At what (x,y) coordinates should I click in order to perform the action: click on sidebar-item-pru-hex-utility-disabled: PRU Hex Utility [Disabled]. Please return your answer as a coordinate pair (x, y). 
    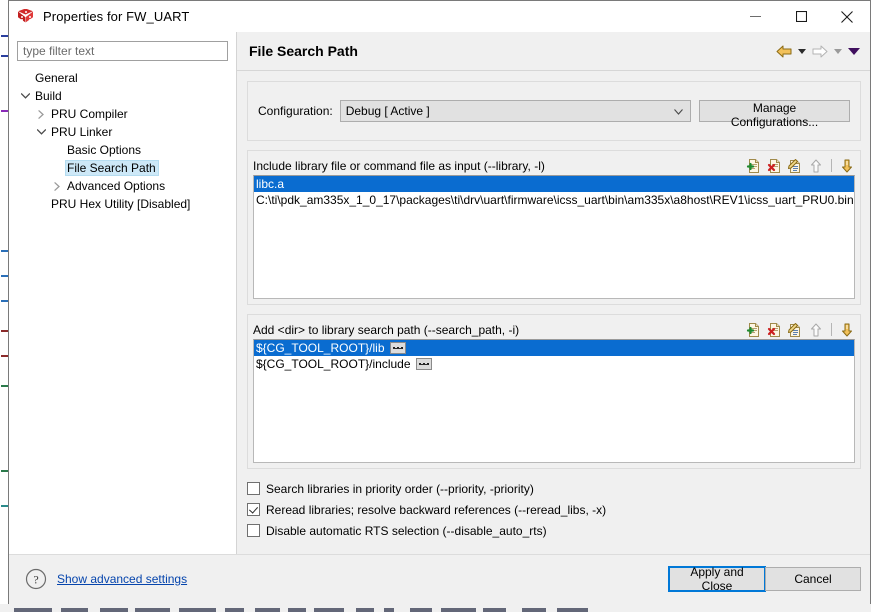
    Looking at the image, I should click on (122, 204).